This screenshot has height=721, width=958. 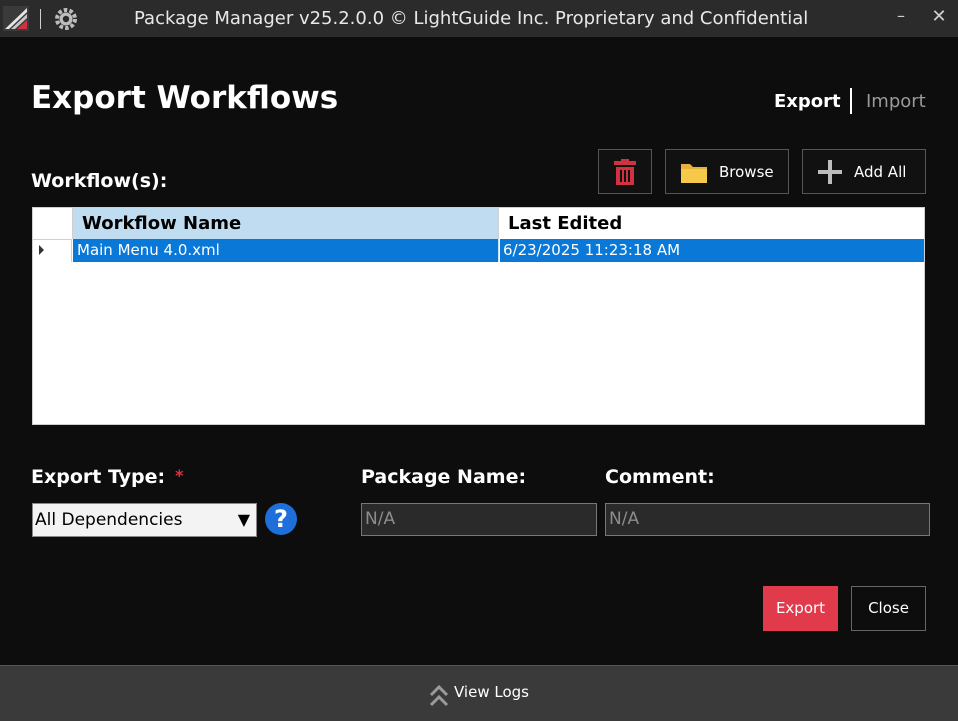 What do you see at coordinates (16, 18) in the screenshot?
I see `lightguide-logo-icon` at bounding box center [16, 18].